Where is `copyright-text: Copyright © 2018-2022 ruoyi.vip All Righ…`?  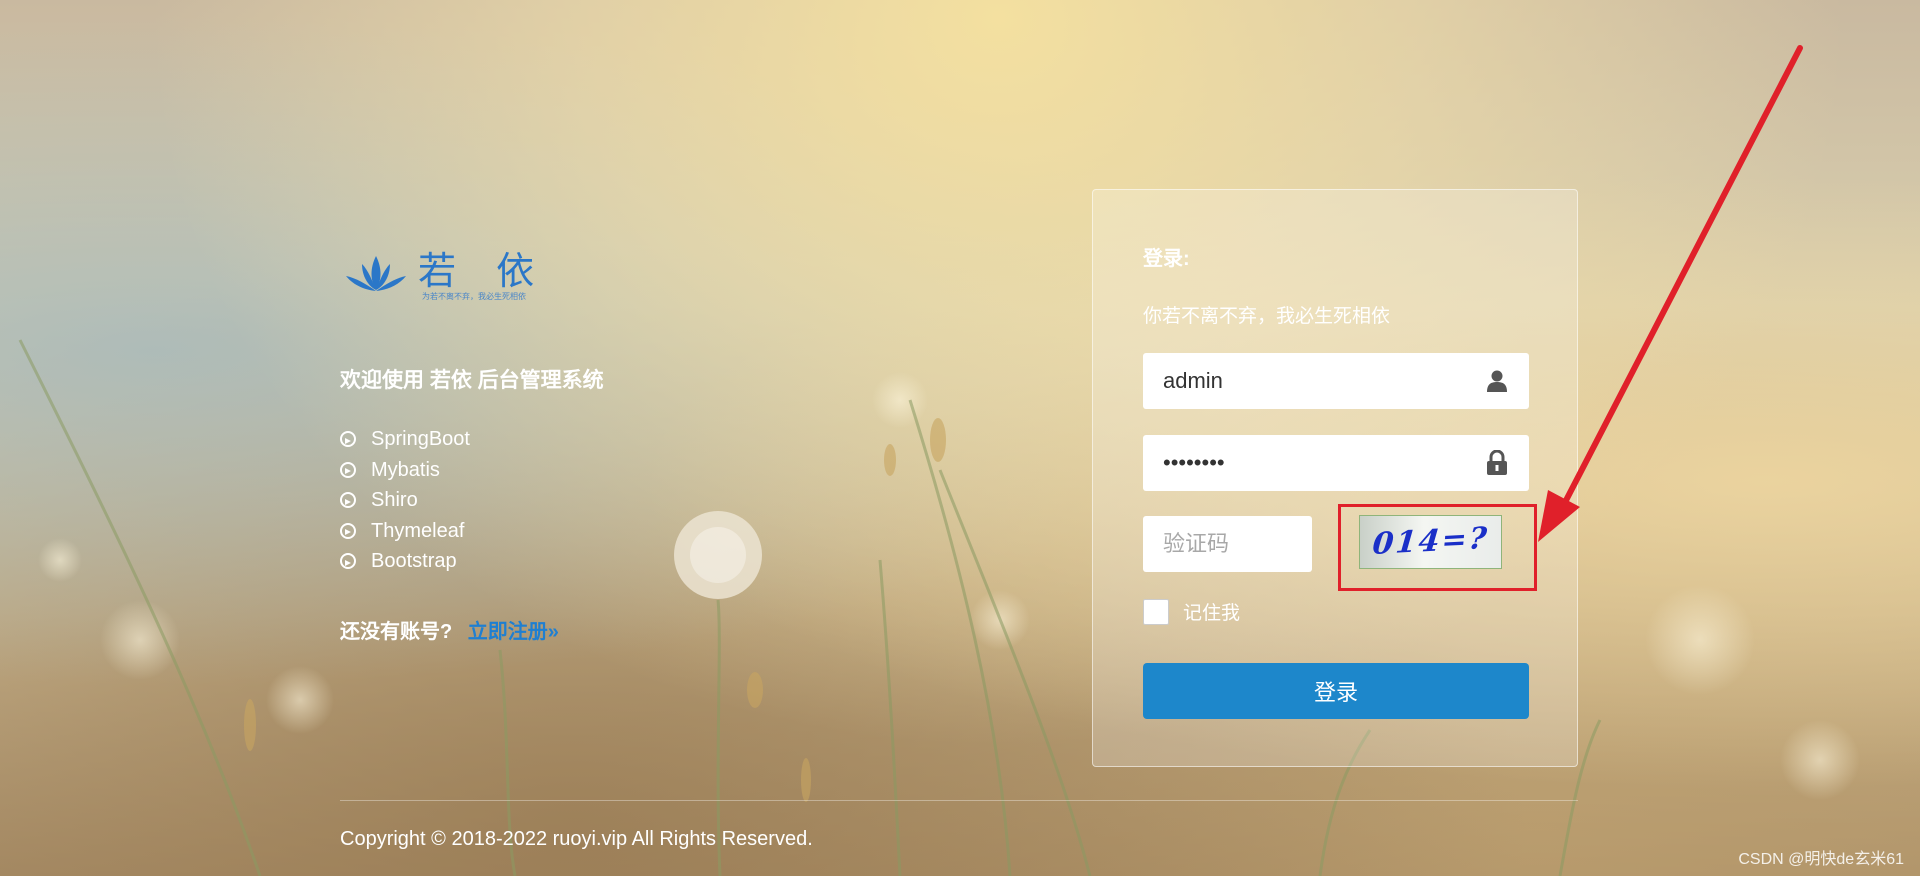
copyright-text: Copyright © 2018-2022 ruoyi.vip All Righ… is located at coordinates (576, 839).